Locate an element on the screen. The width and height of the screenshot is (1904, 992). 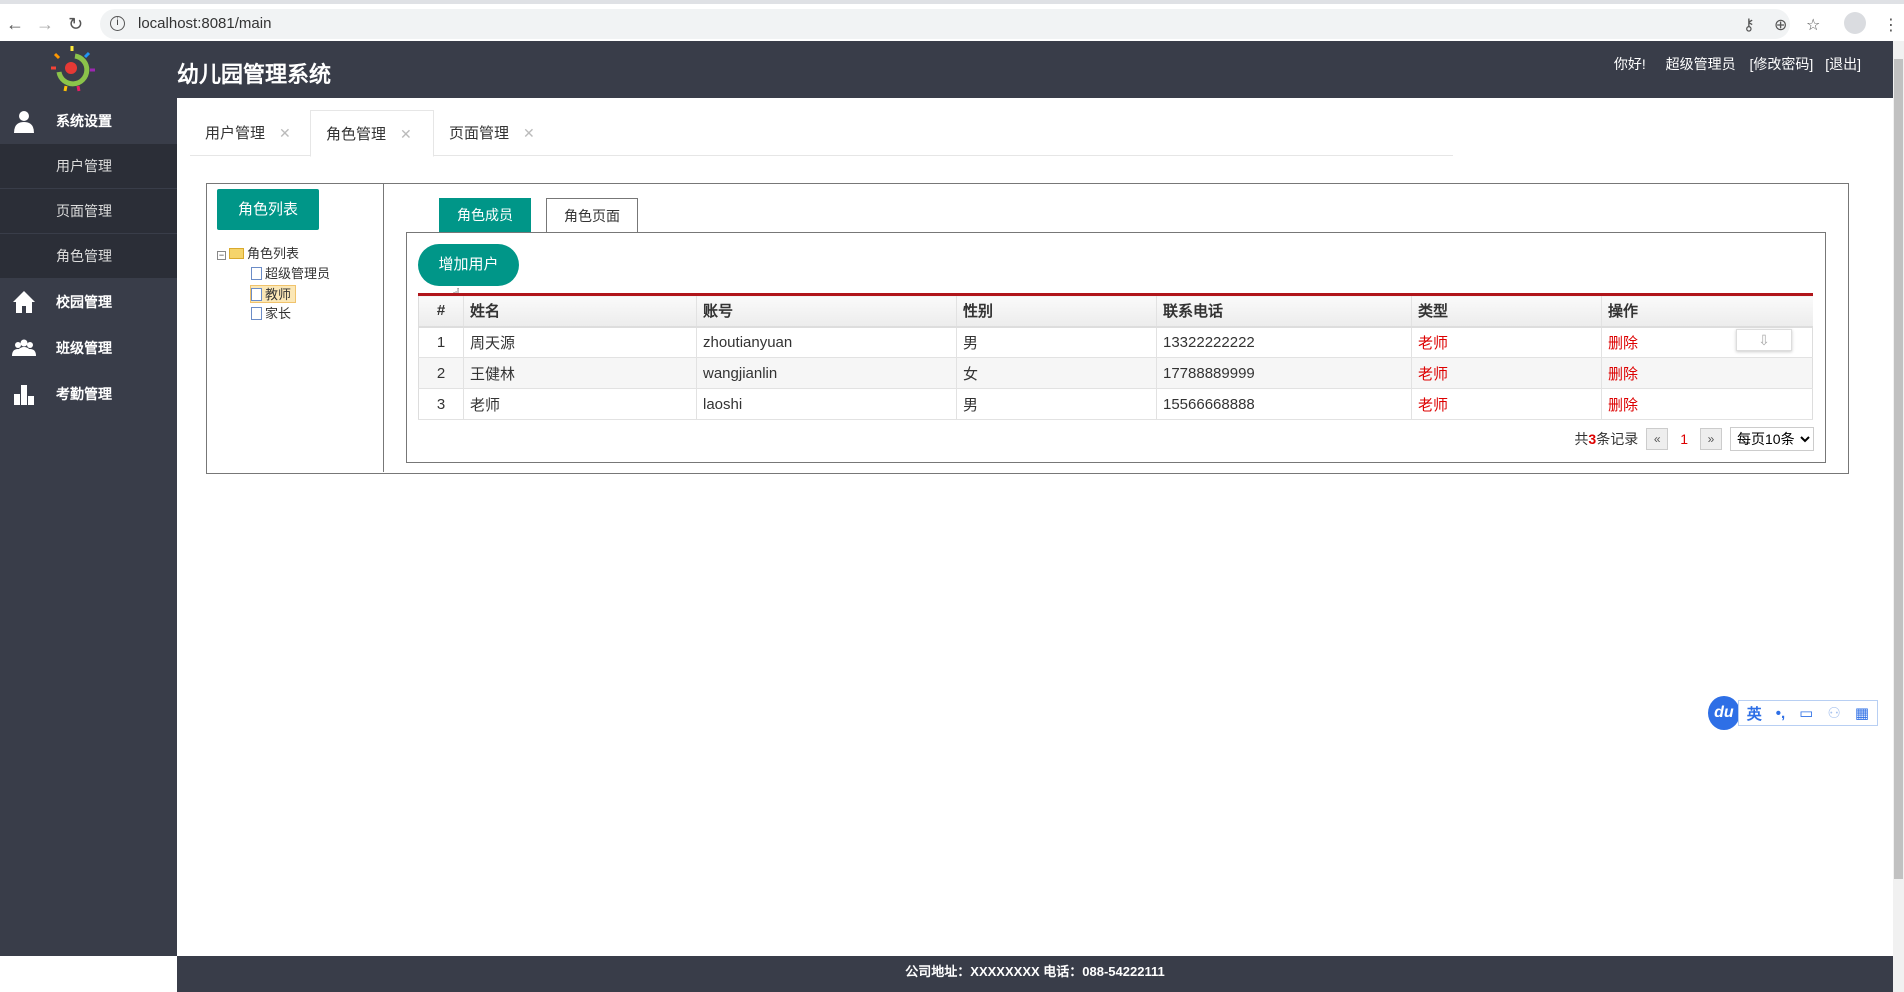
tree-label: 家长 is located at coordinates (278, 313).